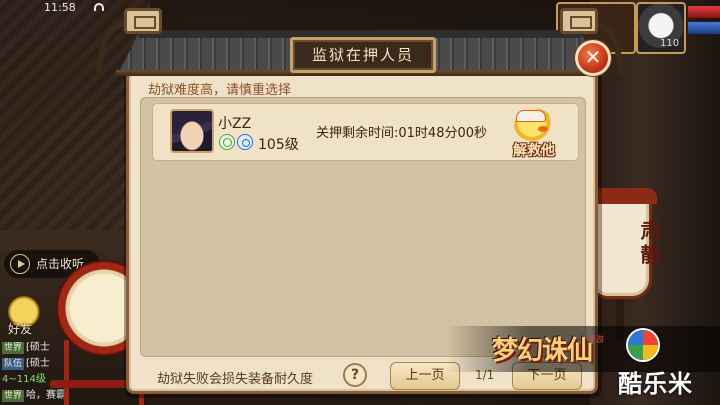  I want to click on game-logo: 梦幻诛仙, so click(542, 351).